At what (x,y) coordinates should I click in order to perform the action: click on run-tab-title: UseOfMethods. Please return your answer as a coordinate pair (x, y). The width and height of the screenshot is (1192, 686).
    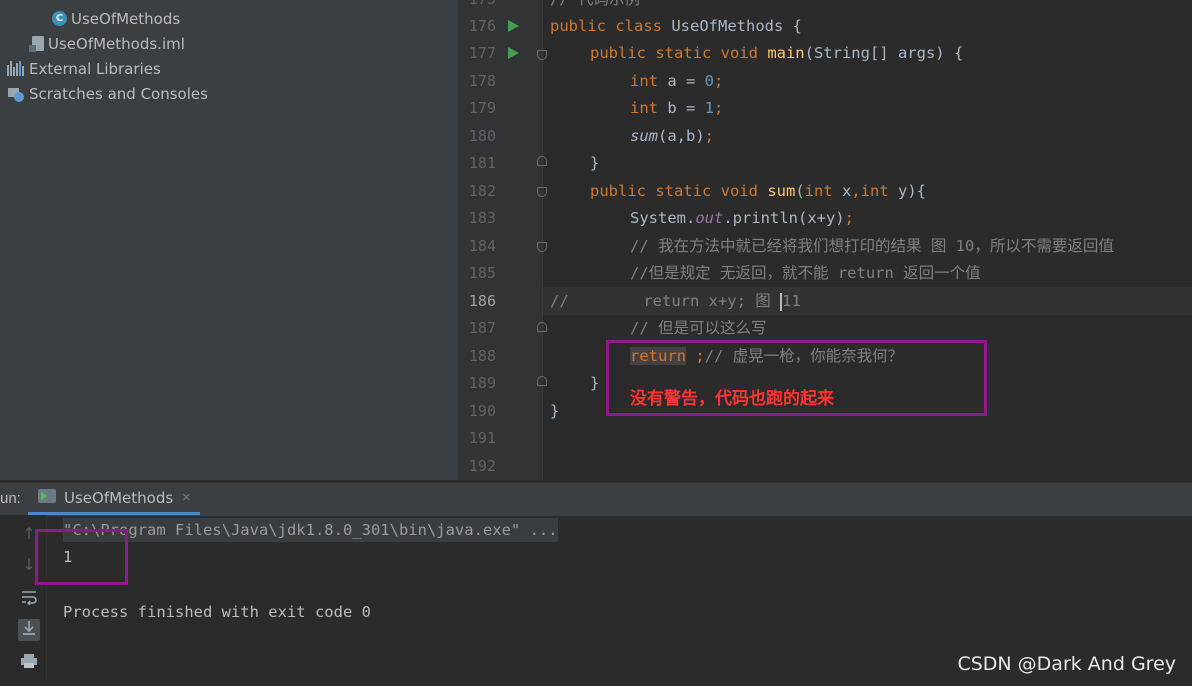
    Looking at the image, I should click on (118, 498).